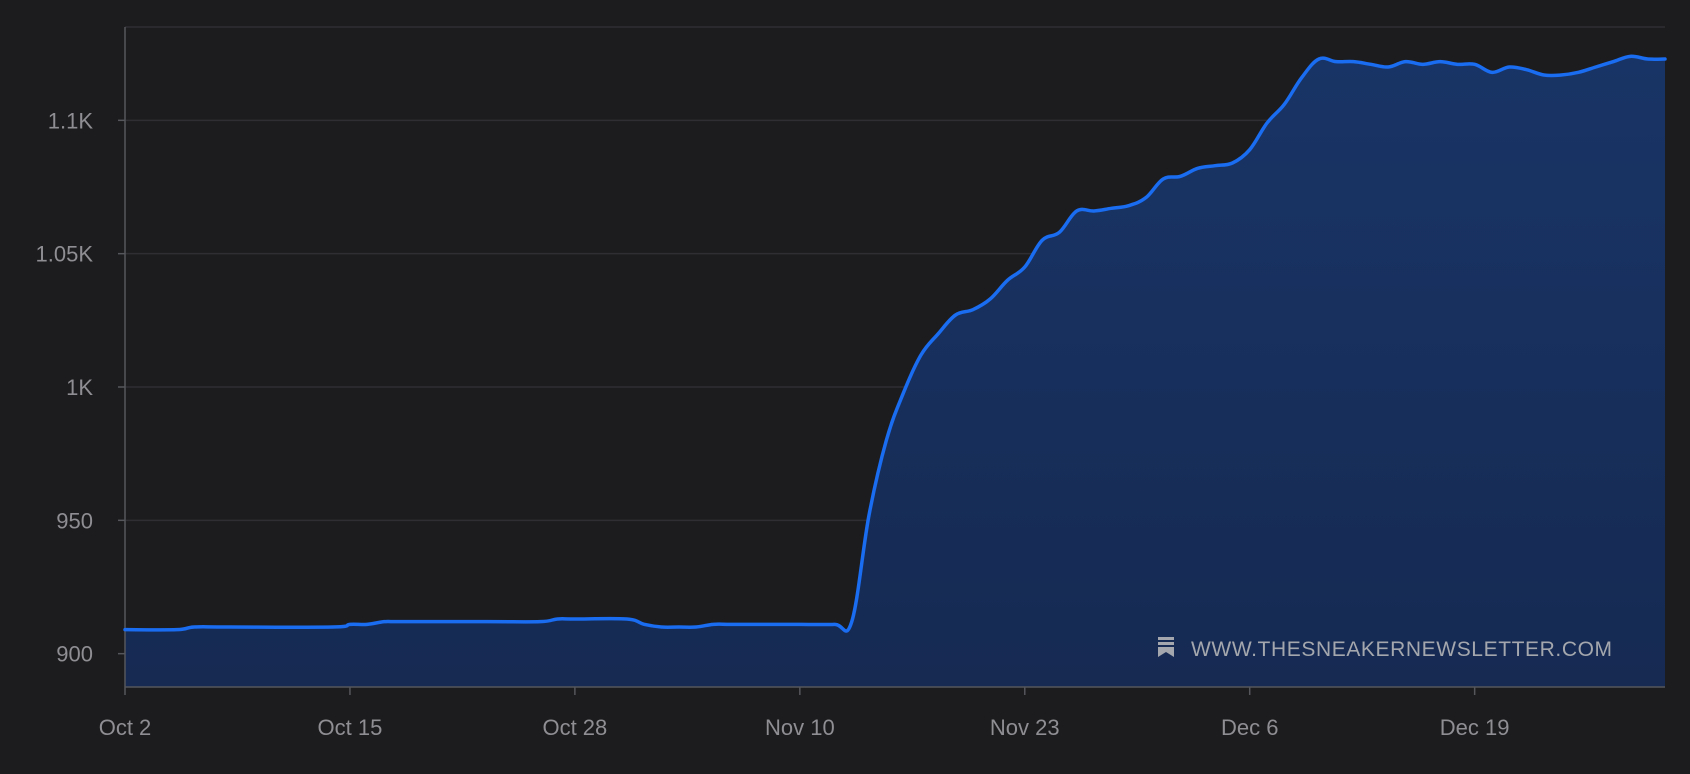 The height and width of the screenshot is (774, 1690). I want to click on y-tick-label: 1.05K, so click(65, 254).